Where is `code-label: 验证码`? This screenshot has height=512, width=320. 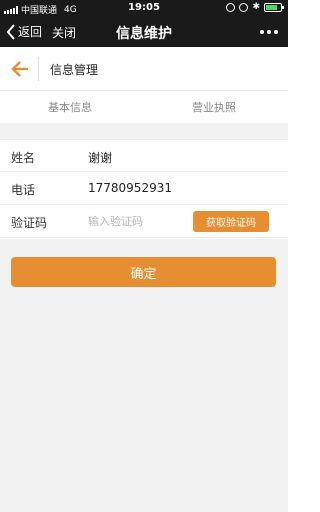
code-label: 验证码 is located at coordinates (29, 223).